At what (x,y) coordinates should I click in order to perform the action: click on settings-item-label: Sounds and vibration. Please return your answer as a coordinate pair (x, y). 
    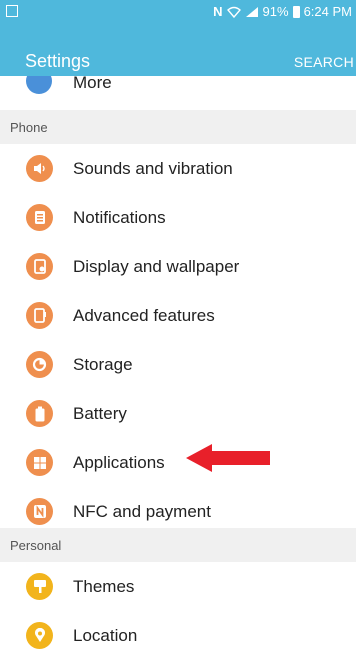
    Looking at the image, I should click on (153, 168).